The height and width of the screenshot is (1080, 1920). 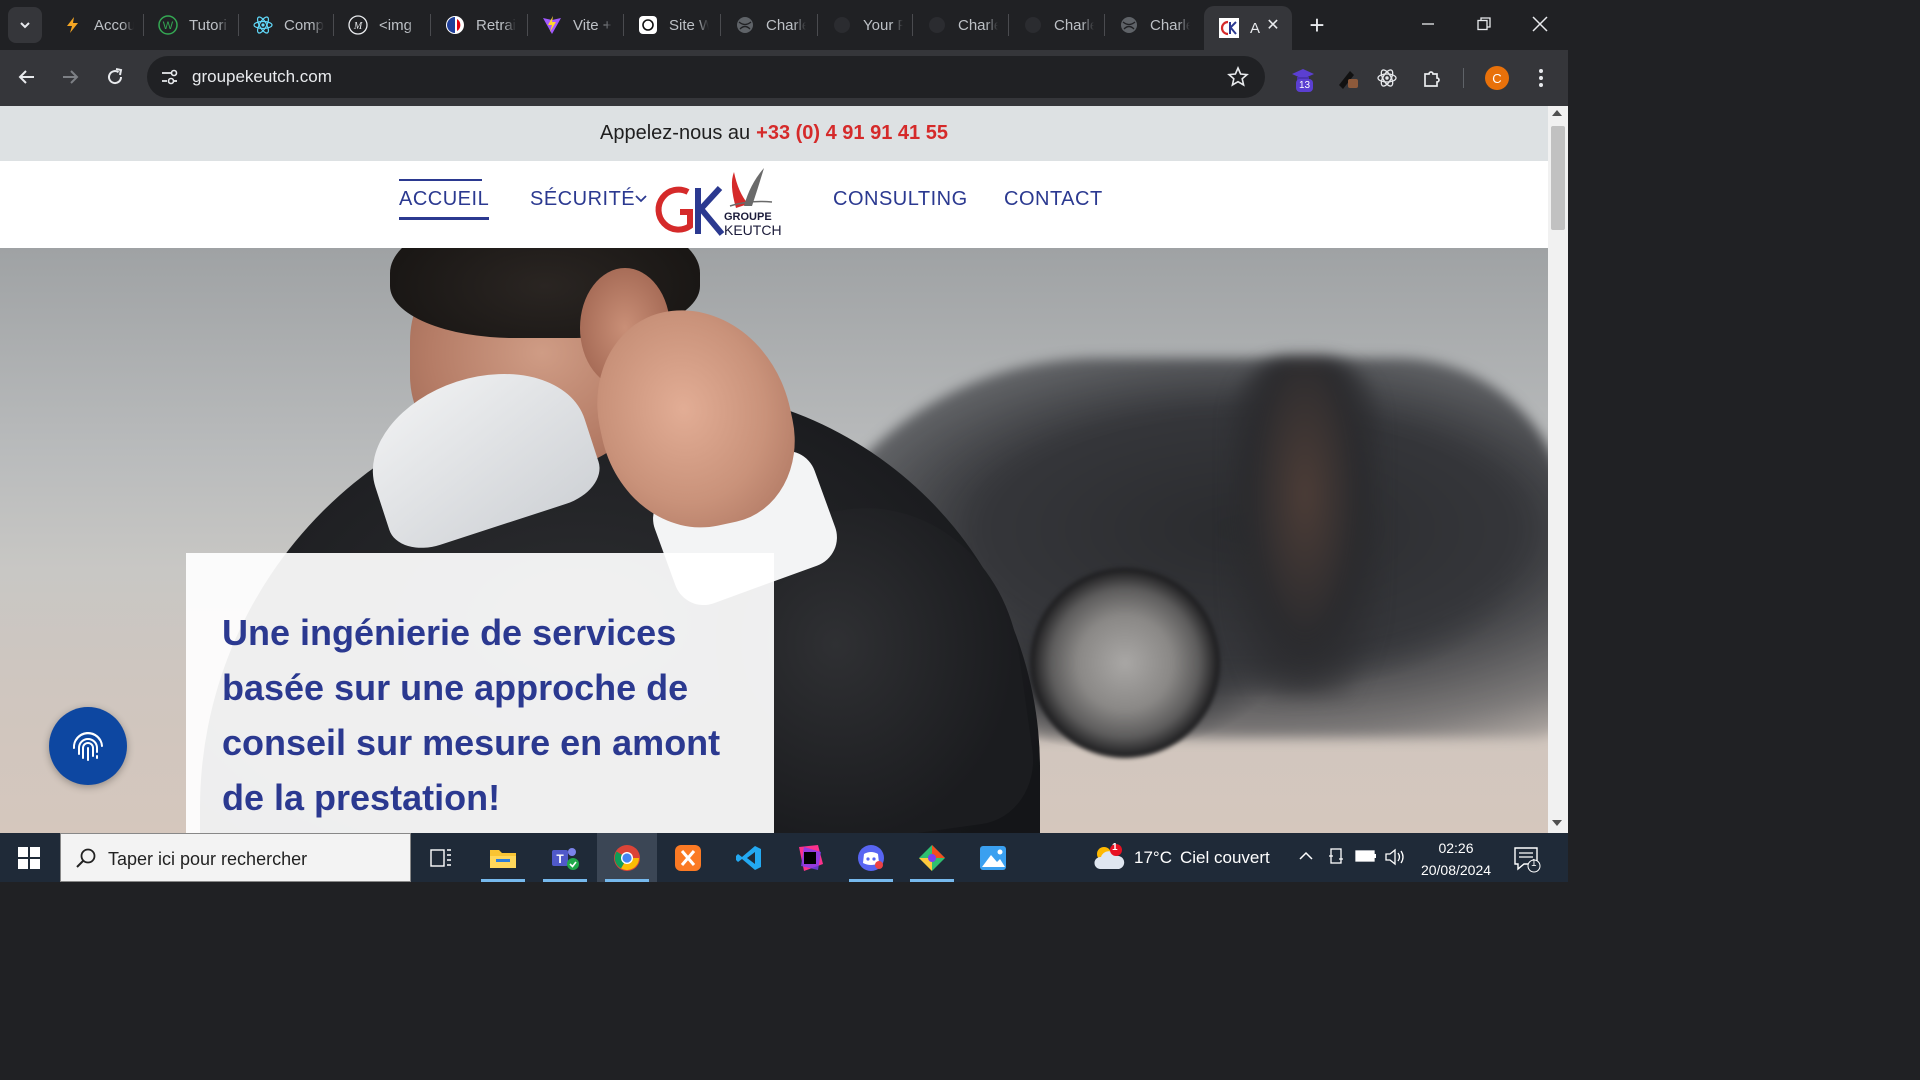 I want to click on openai-icon, so click(x=648, y=25).